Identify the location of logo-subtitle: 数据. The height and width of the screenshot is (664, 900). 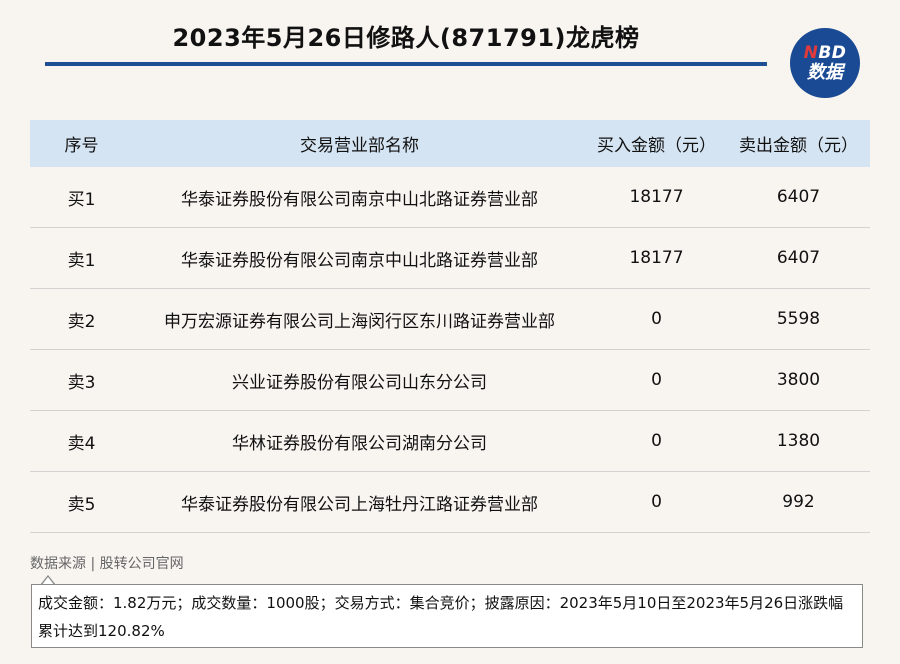
(825, 72).